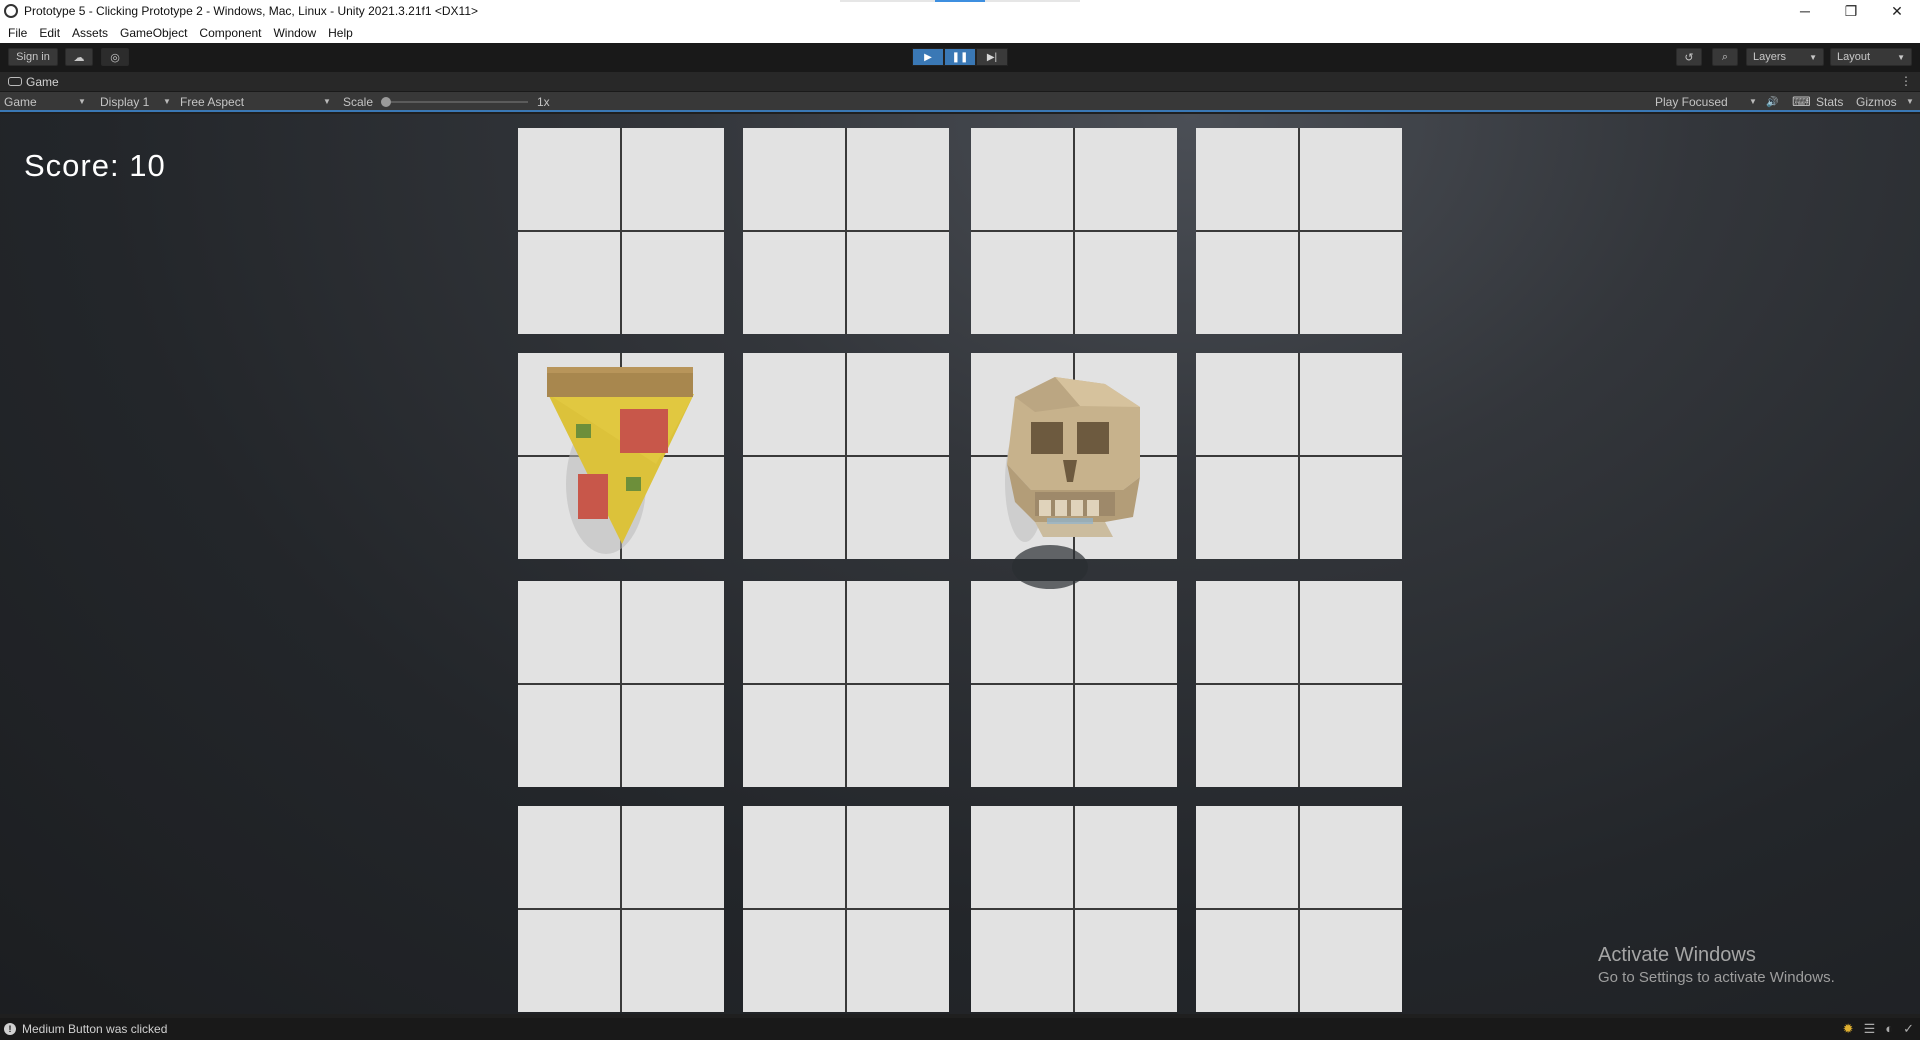 Image resolution: width=1920 pixels, height=1040 pixels. What do you see at coordinates (928, 57) in the screenshot?
I see `play-button: ▶` at bounding box center [928, 57].